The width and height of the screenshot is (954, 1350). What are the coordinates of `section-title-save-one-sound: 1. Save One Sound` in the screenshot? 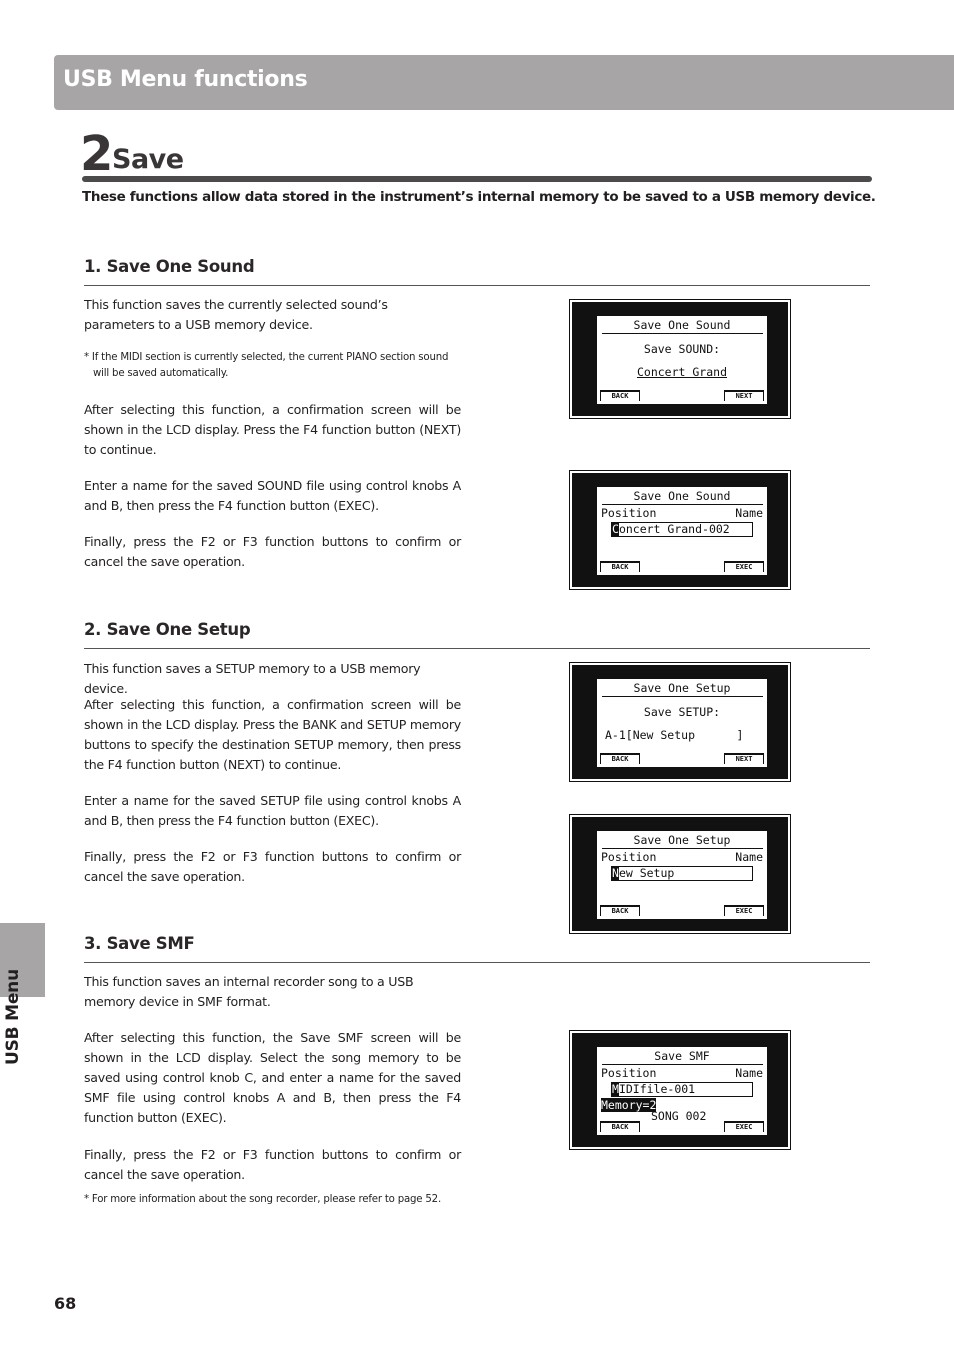 It's located at (169, 266).